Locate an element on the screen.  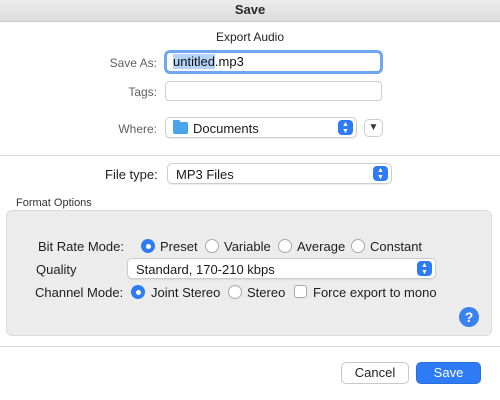
radio-variable is located at coordinates (212, 246).